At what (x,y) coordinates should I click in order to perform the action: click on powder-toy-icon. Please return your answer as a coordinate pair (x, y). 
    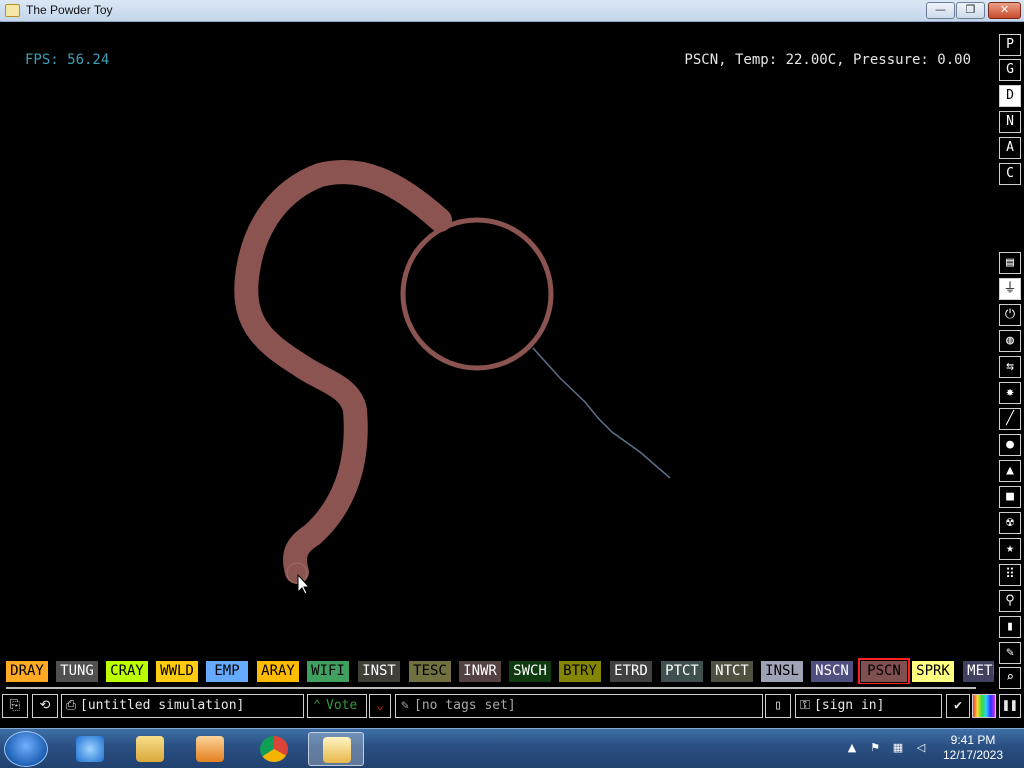
    Looking at the image, I should click on (337, 750).